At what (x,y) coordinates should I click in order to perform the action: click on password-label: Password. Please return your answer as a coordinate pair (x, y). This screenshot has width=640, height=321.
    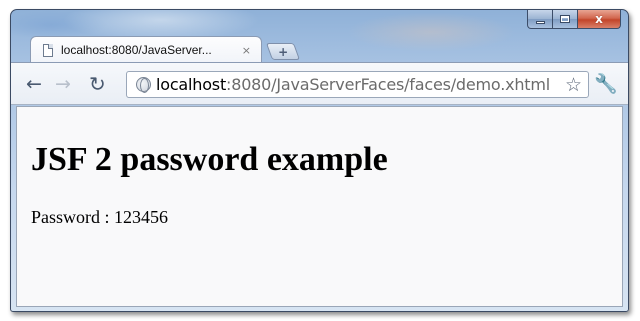
    Looking at the image, I should click on (66, 217).